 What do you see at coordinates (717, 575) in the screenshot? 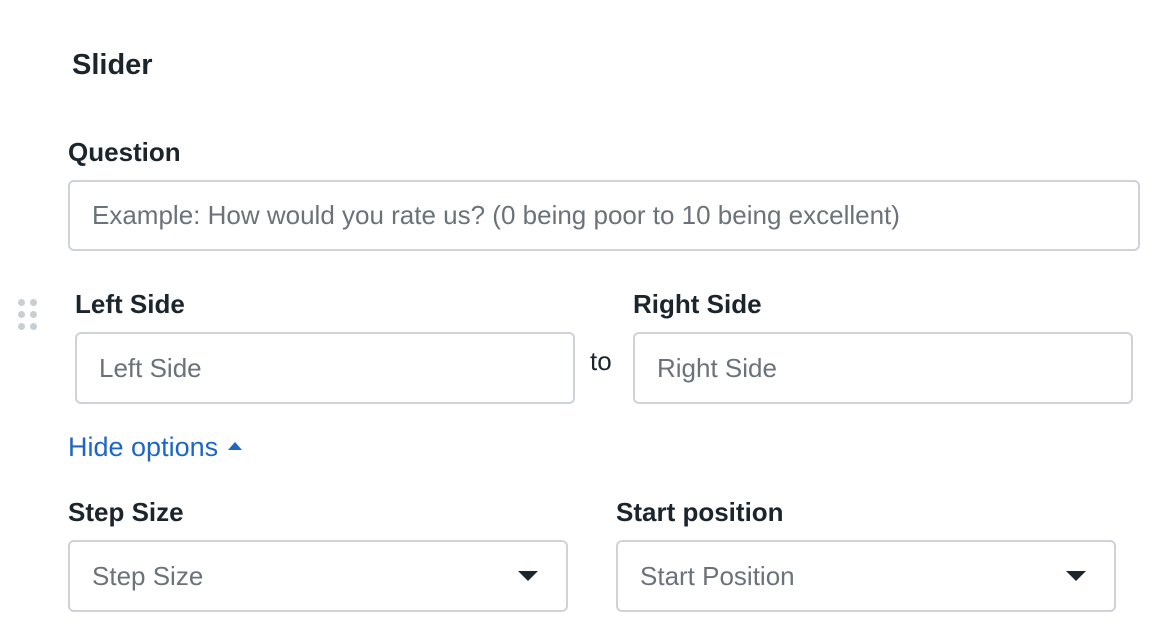
I see `start-position-value: Start Position` at bounding box center [717, 575].